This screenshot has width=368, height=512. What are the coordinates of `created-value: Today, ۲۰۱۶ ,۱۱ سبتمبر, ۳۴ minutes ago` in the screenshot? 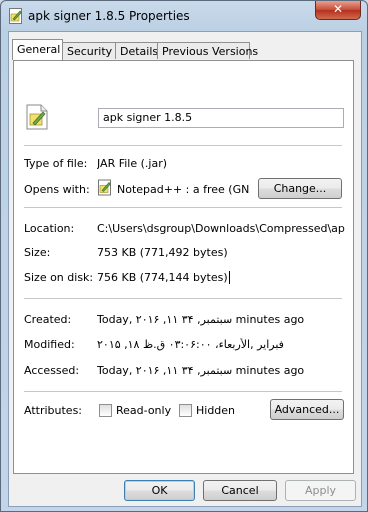 It's located at (201, 319).